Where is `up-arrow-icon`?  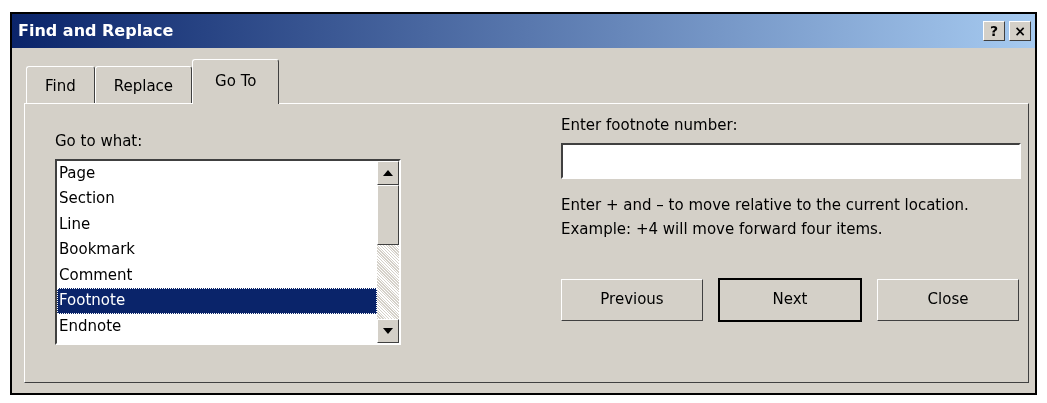 up-arrow-icon is located at coordinates (388, 172).